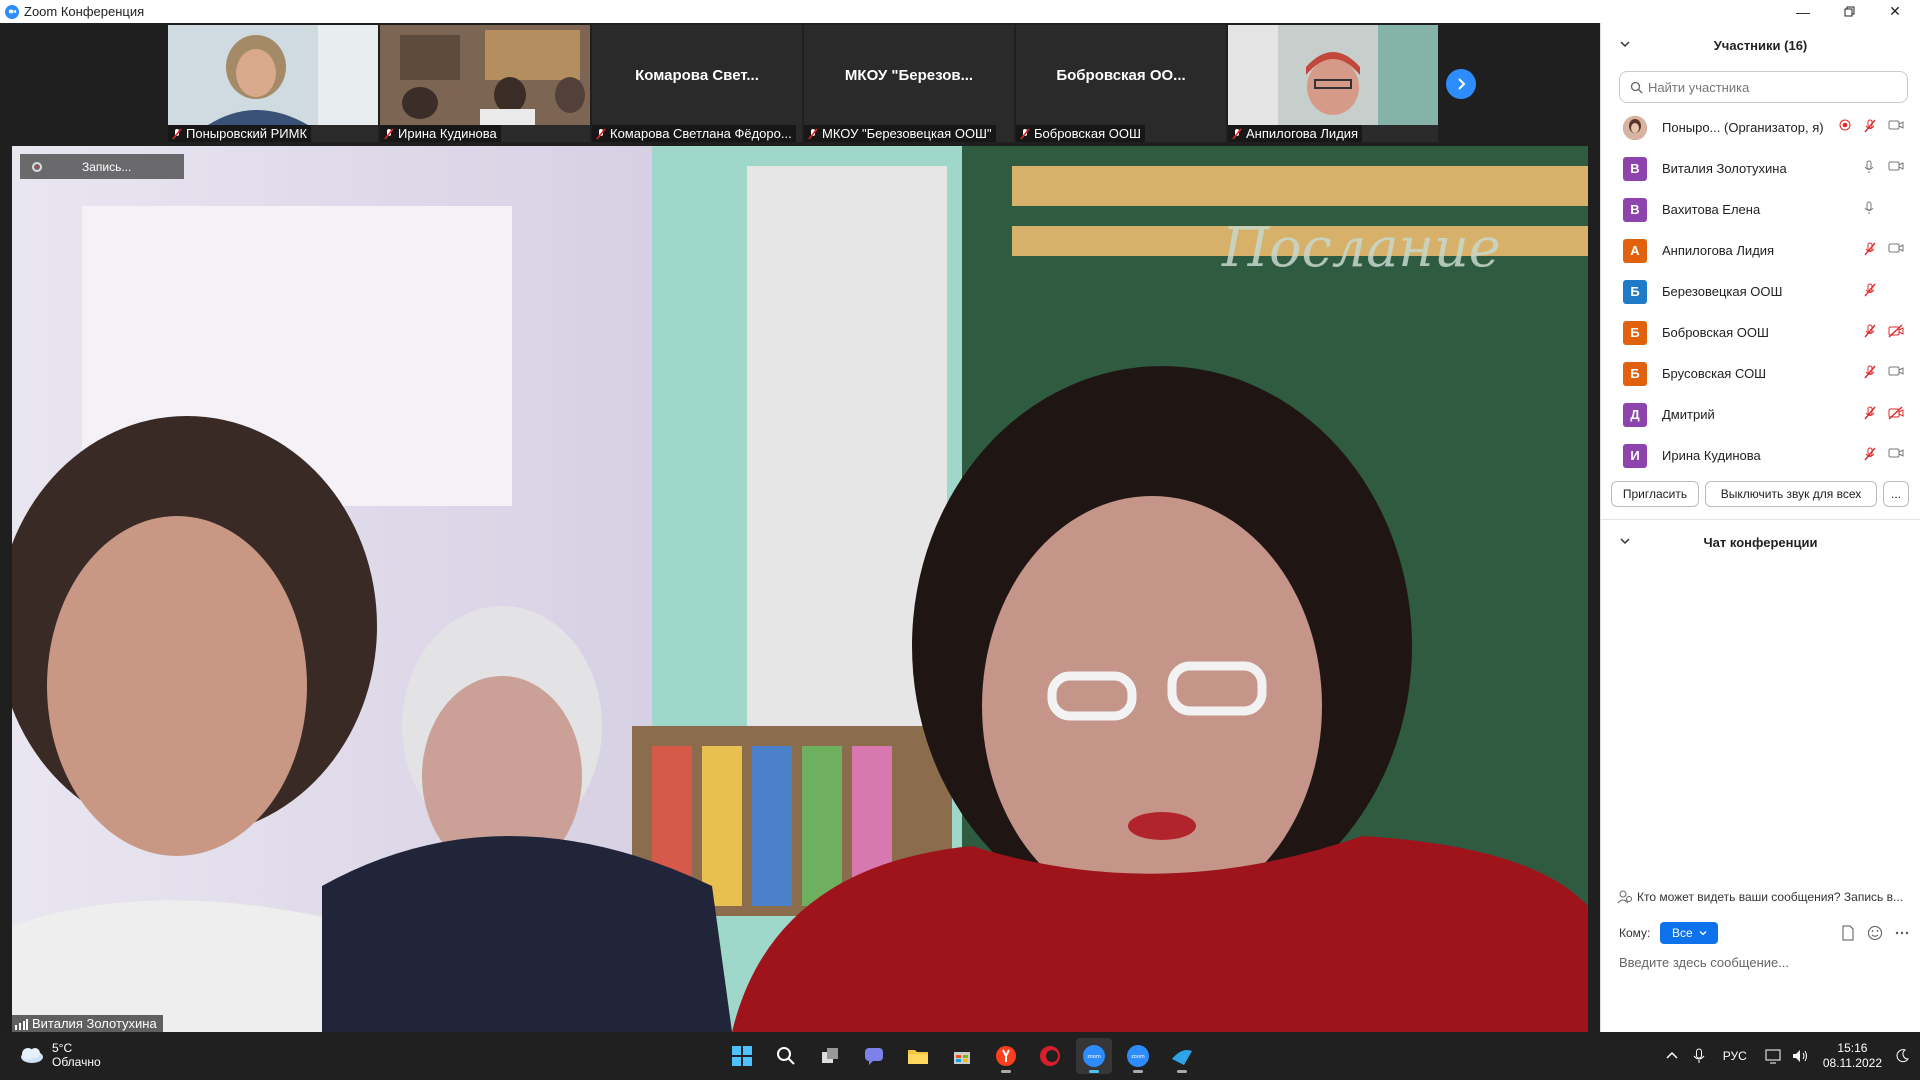  What do you see at coordinates (962, 1056) in the screenshot?
I see `store-button` at bounding box center [962, 1056].